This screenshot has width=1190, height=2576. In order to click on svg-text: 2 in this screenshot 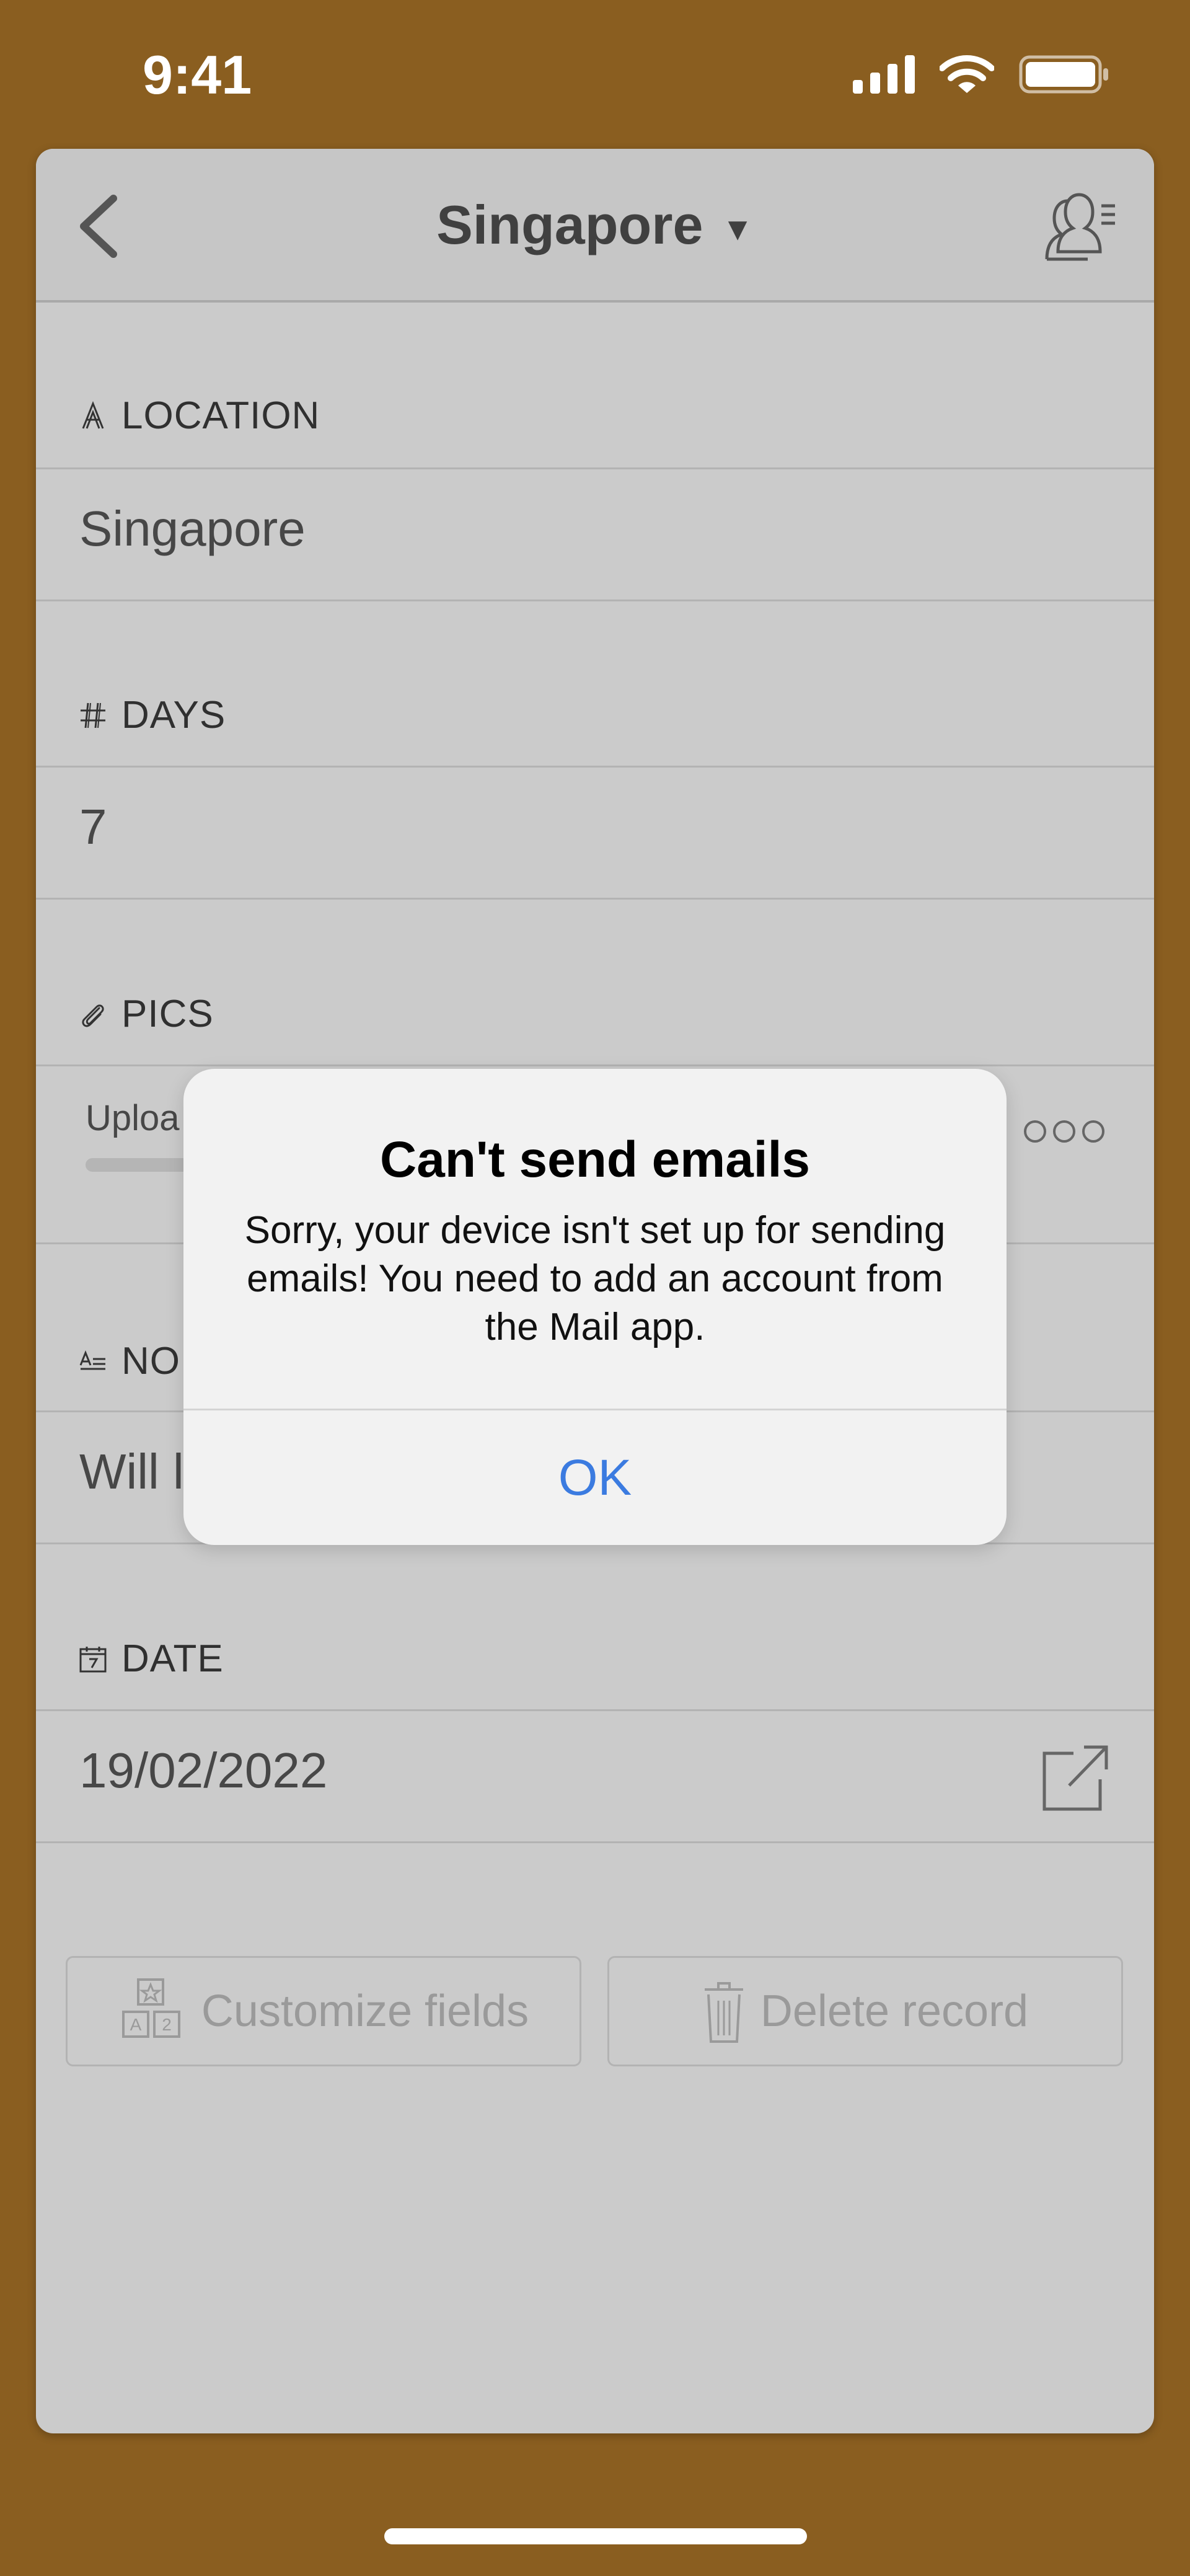, I will do `click(167, 2024)`.